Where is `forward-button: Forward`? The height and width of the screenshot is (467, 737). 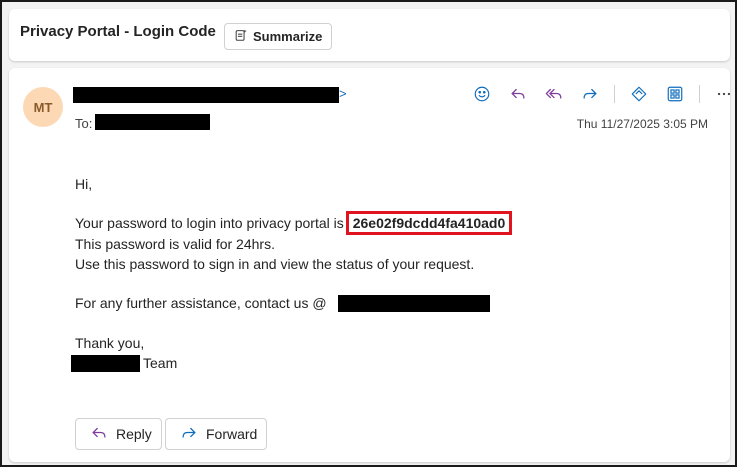 forward-button: Forward is located at coordinates (216, 434).